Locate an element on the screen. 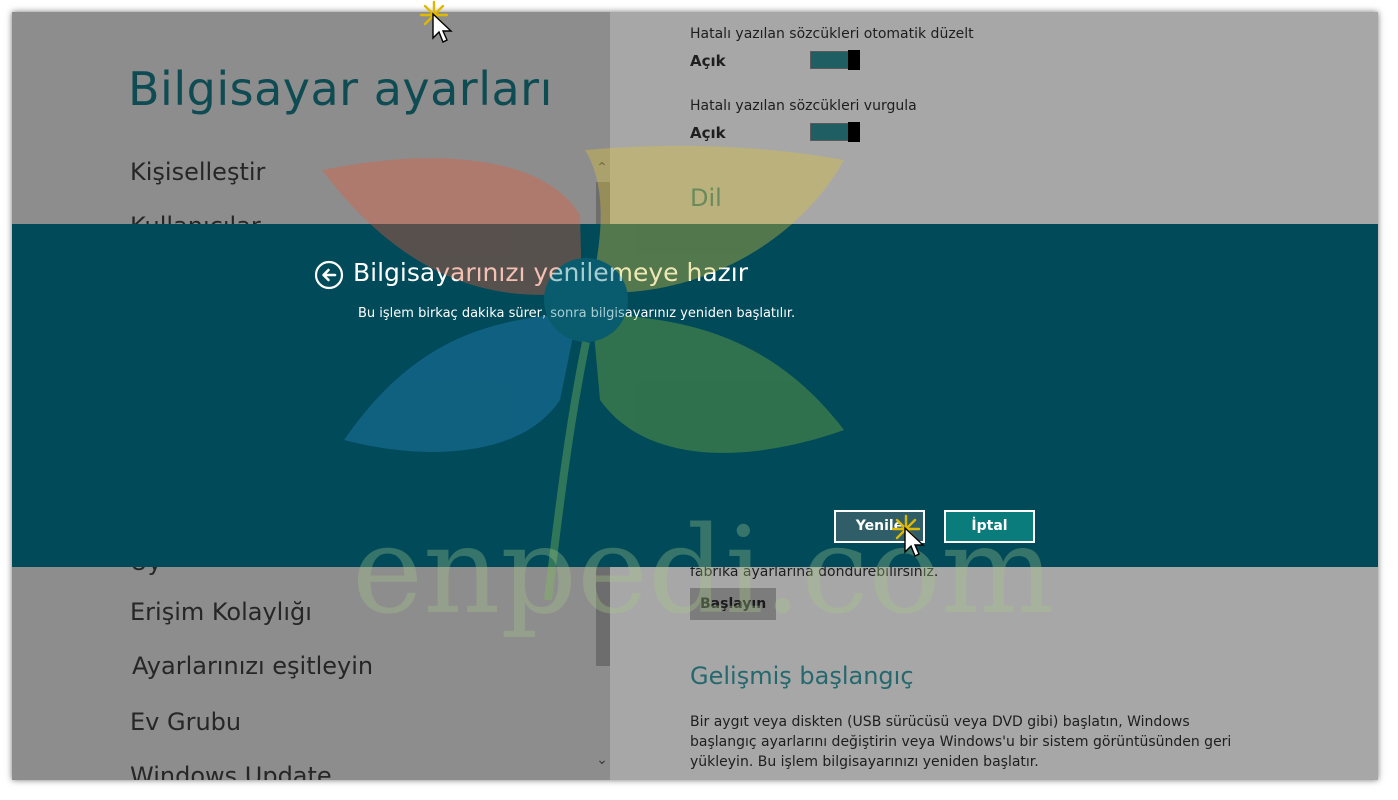 This screenshot has height=800, width=1398. back-arrow-icon is located at coordinates (329, 275).